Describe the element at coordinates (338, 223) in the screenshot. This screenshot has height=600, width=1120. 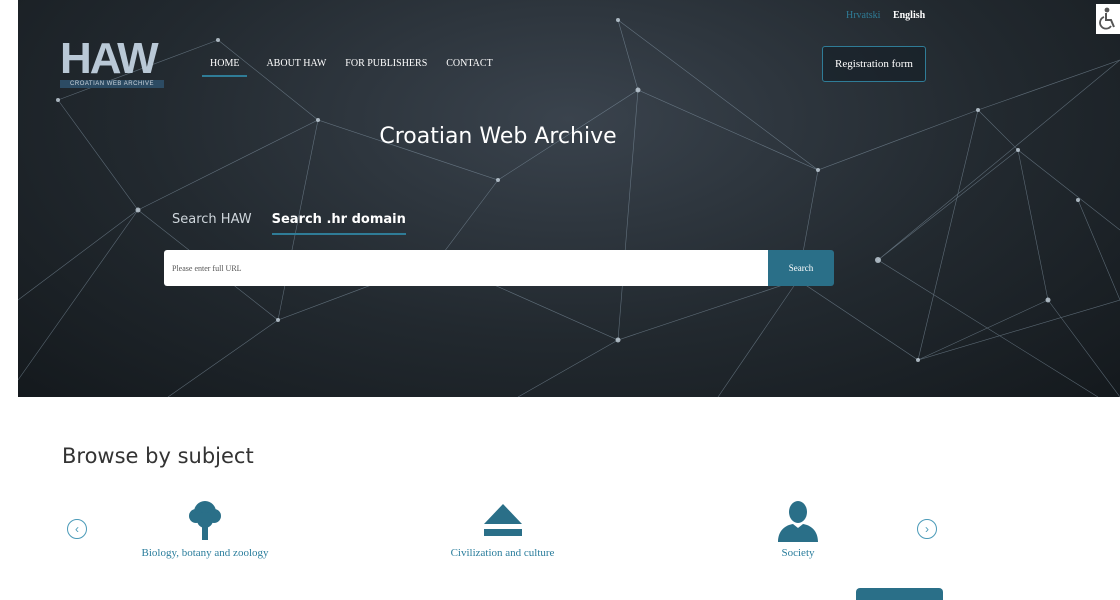
I see `tab-search-hr-domain: Search .hr domain` at that location.